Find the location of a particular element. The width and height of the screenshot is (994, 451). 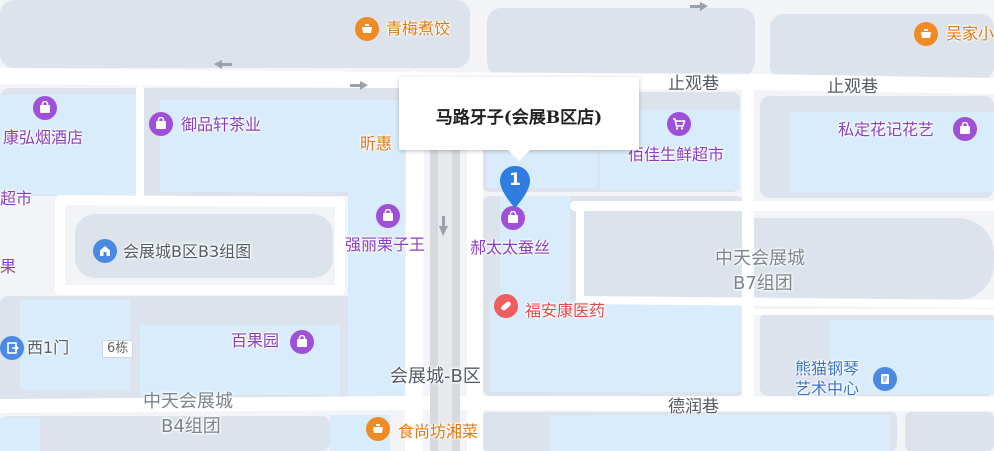

poi-chaoshi-label: 超市 is located at coordinates (16, 199).